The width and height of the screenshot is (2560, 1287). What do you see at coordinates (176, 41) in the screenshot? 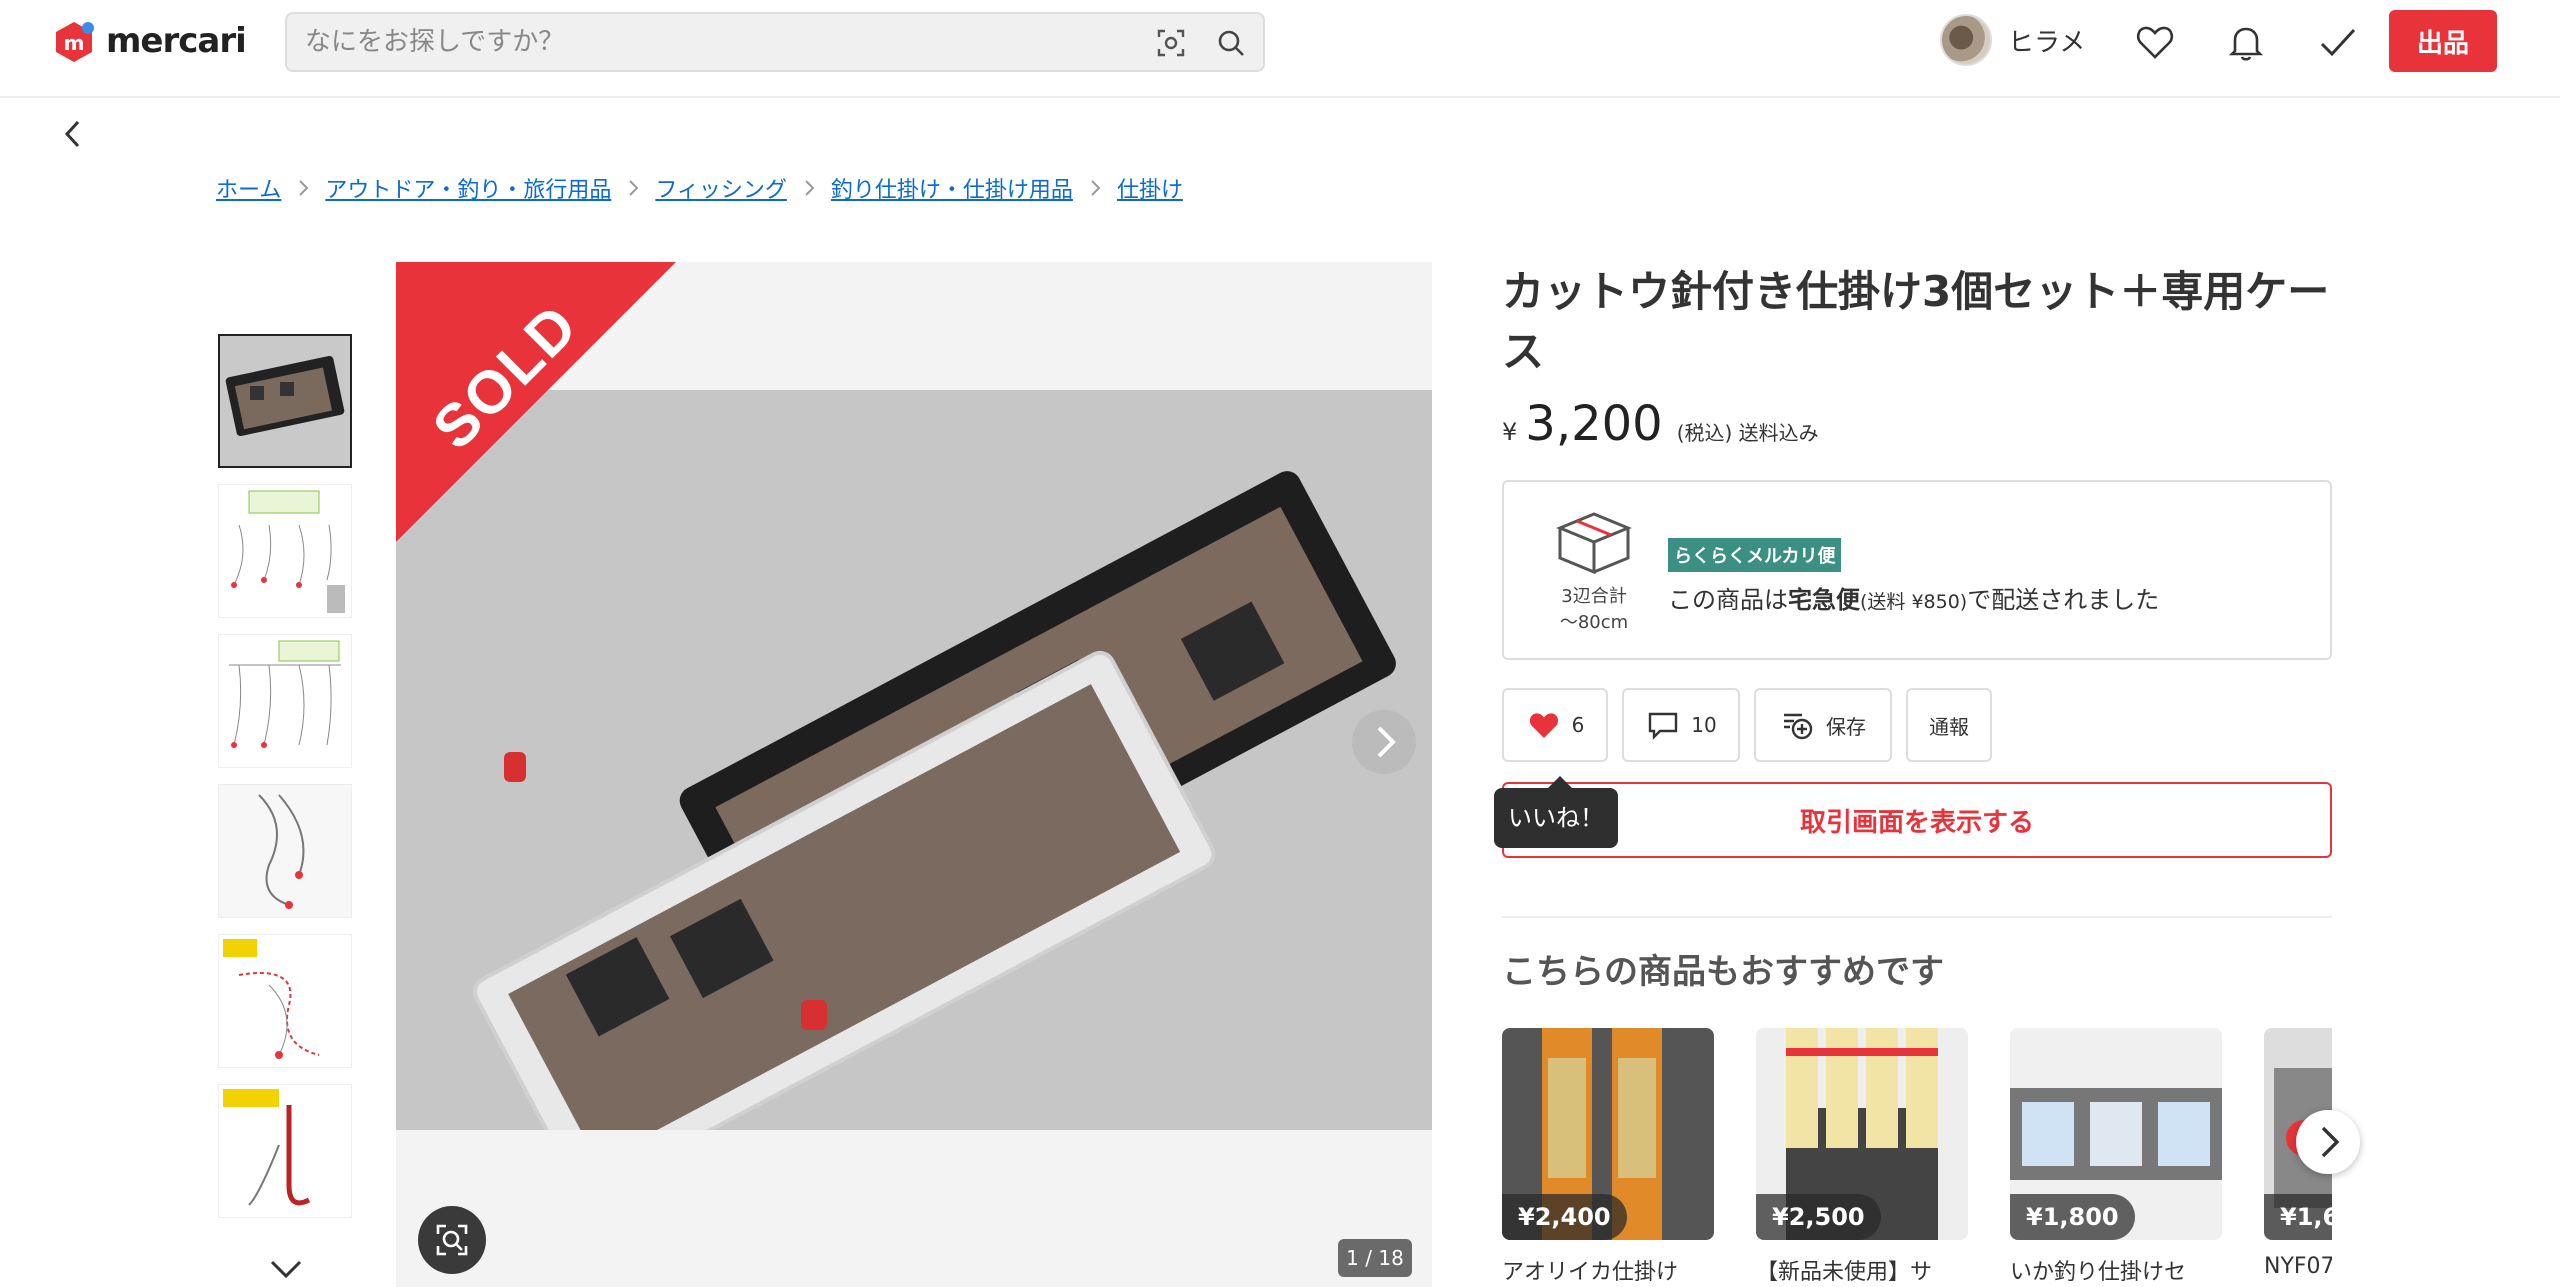
I see `logo-text: mercari` at bounding box center [176, 41].